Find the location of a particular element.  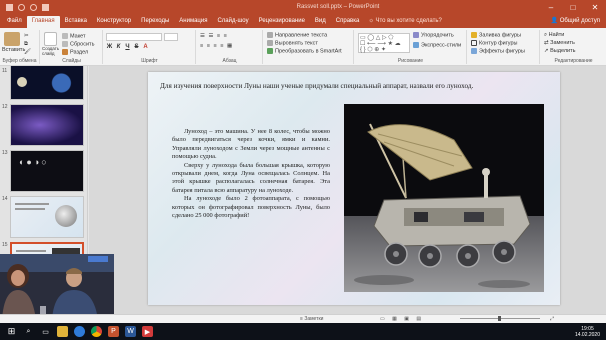

redo-icon is located at coordinates (33, 7).